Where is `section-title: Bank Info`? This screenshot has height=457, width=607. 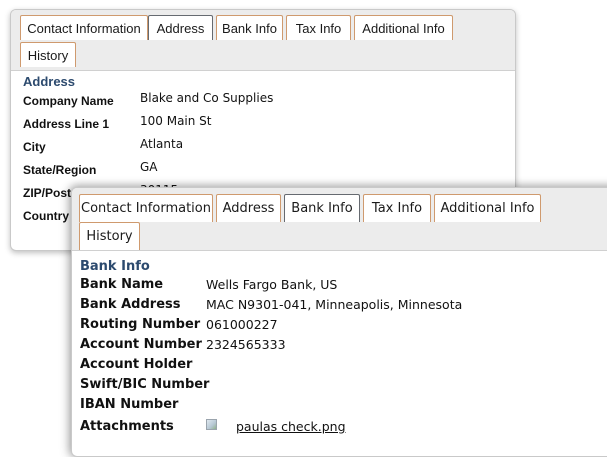
section-title: Bank Info is located at coordinates (115, 266).